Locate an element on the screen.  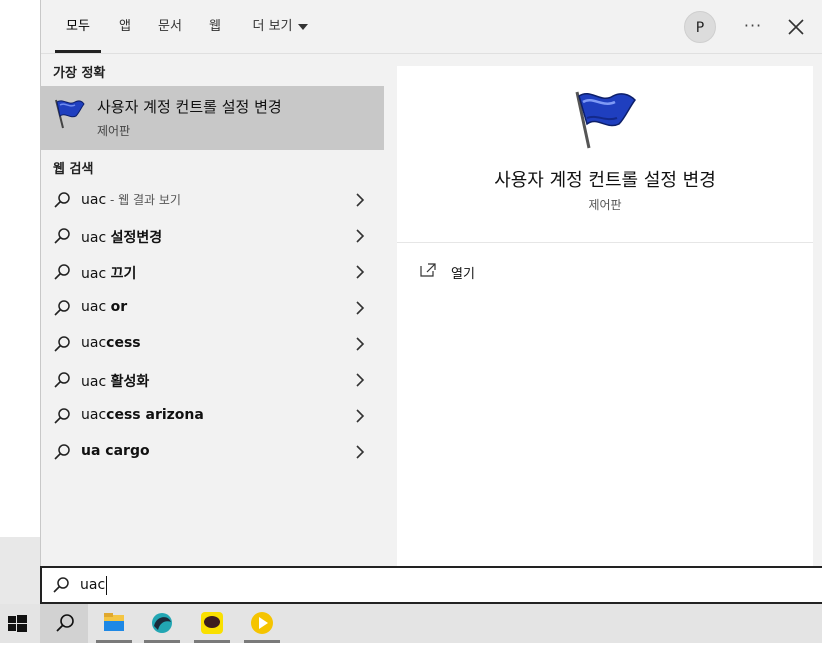
best-match-result: 사용자 계정 컨트롤 설정 변경 제어판 is located at coordinates (212, 118).